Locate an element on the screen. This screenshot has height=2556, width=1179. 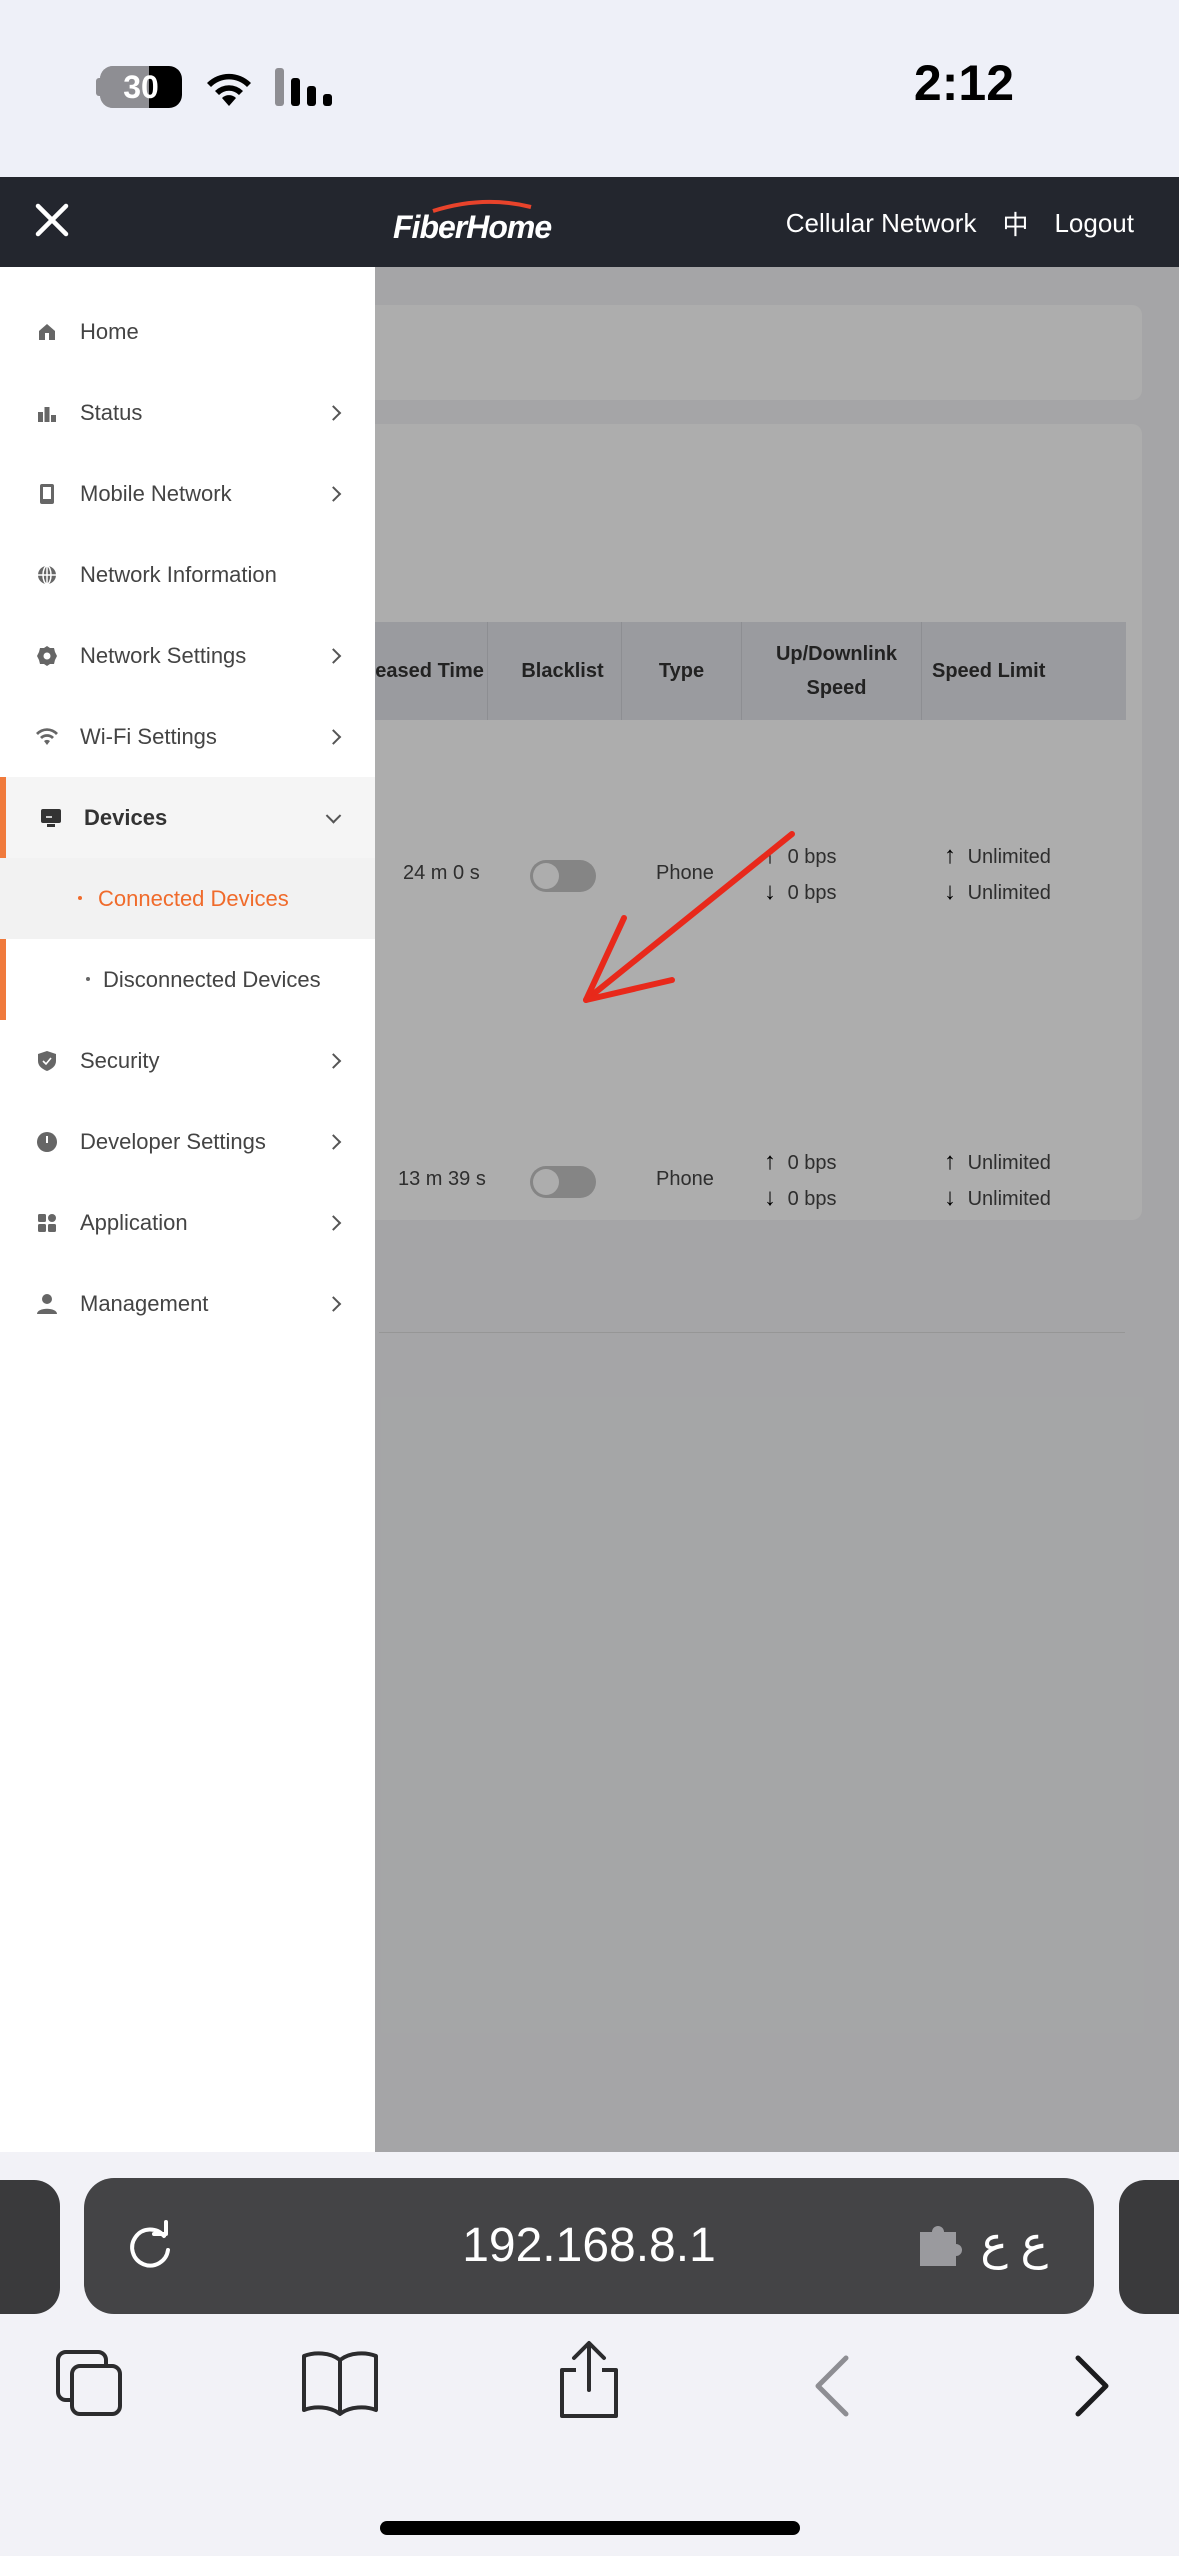
address-bar: 192.168.8.1 ع ع is located at coordinates (589, 2246).